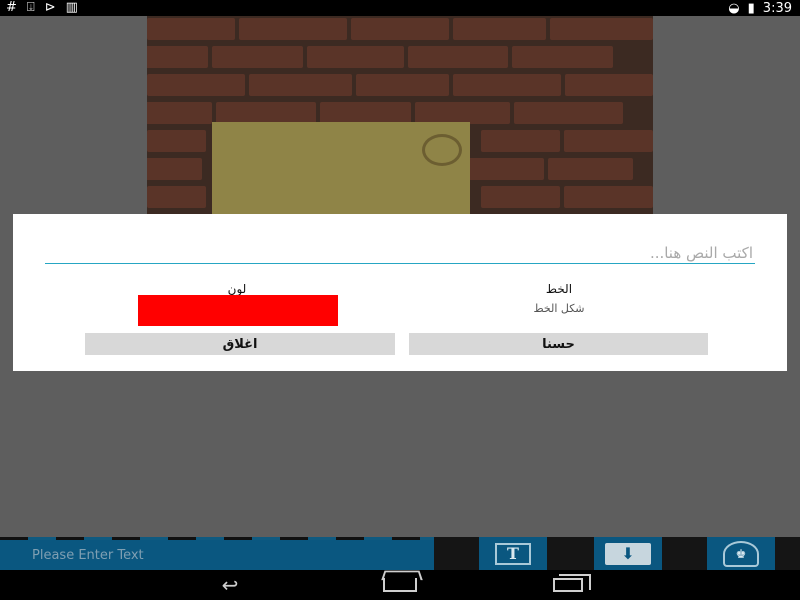  I want to click on close-button: اغلاق, so click(240, 344).